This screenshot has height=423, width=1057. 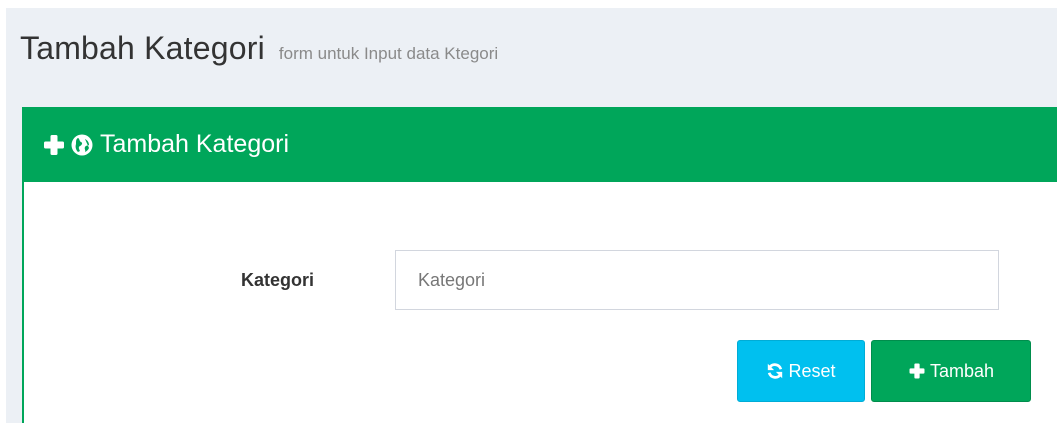 I want to click on kategori-label: Kategori, so click(x=278, y=280).